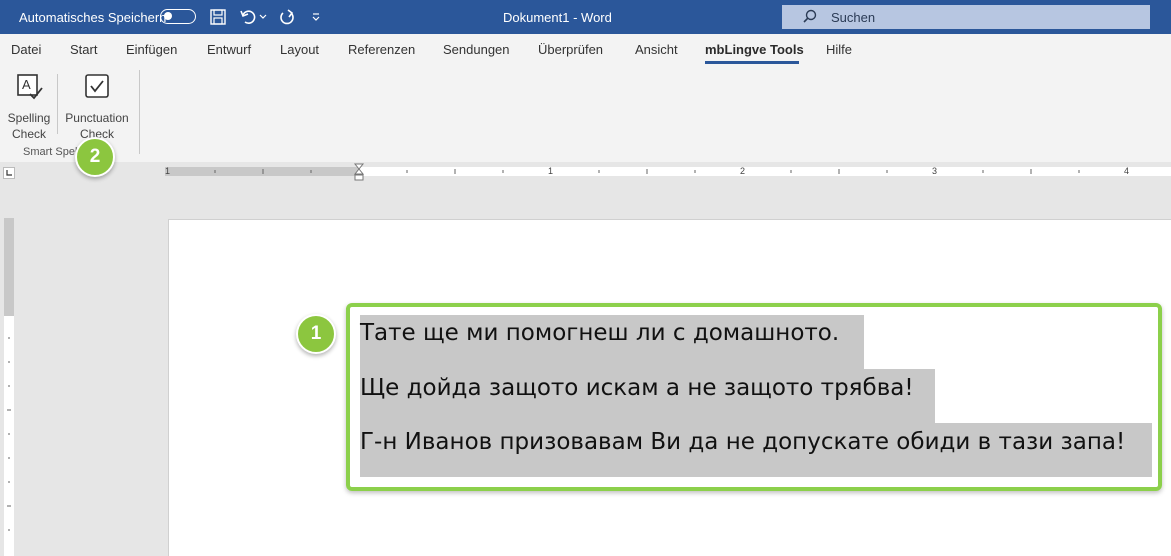  I want to click on vertical-ruler, so click(9, 387).